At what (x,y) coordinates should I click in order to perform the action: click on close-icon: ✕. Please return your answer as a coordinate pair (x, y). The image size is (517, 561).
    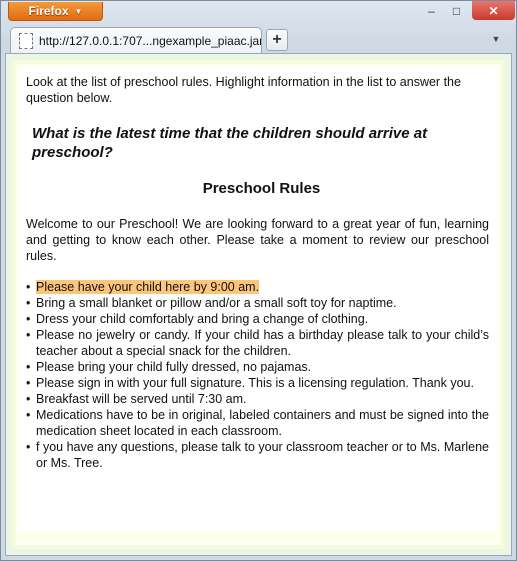
    Looking at the image, I should click on (493, 10).